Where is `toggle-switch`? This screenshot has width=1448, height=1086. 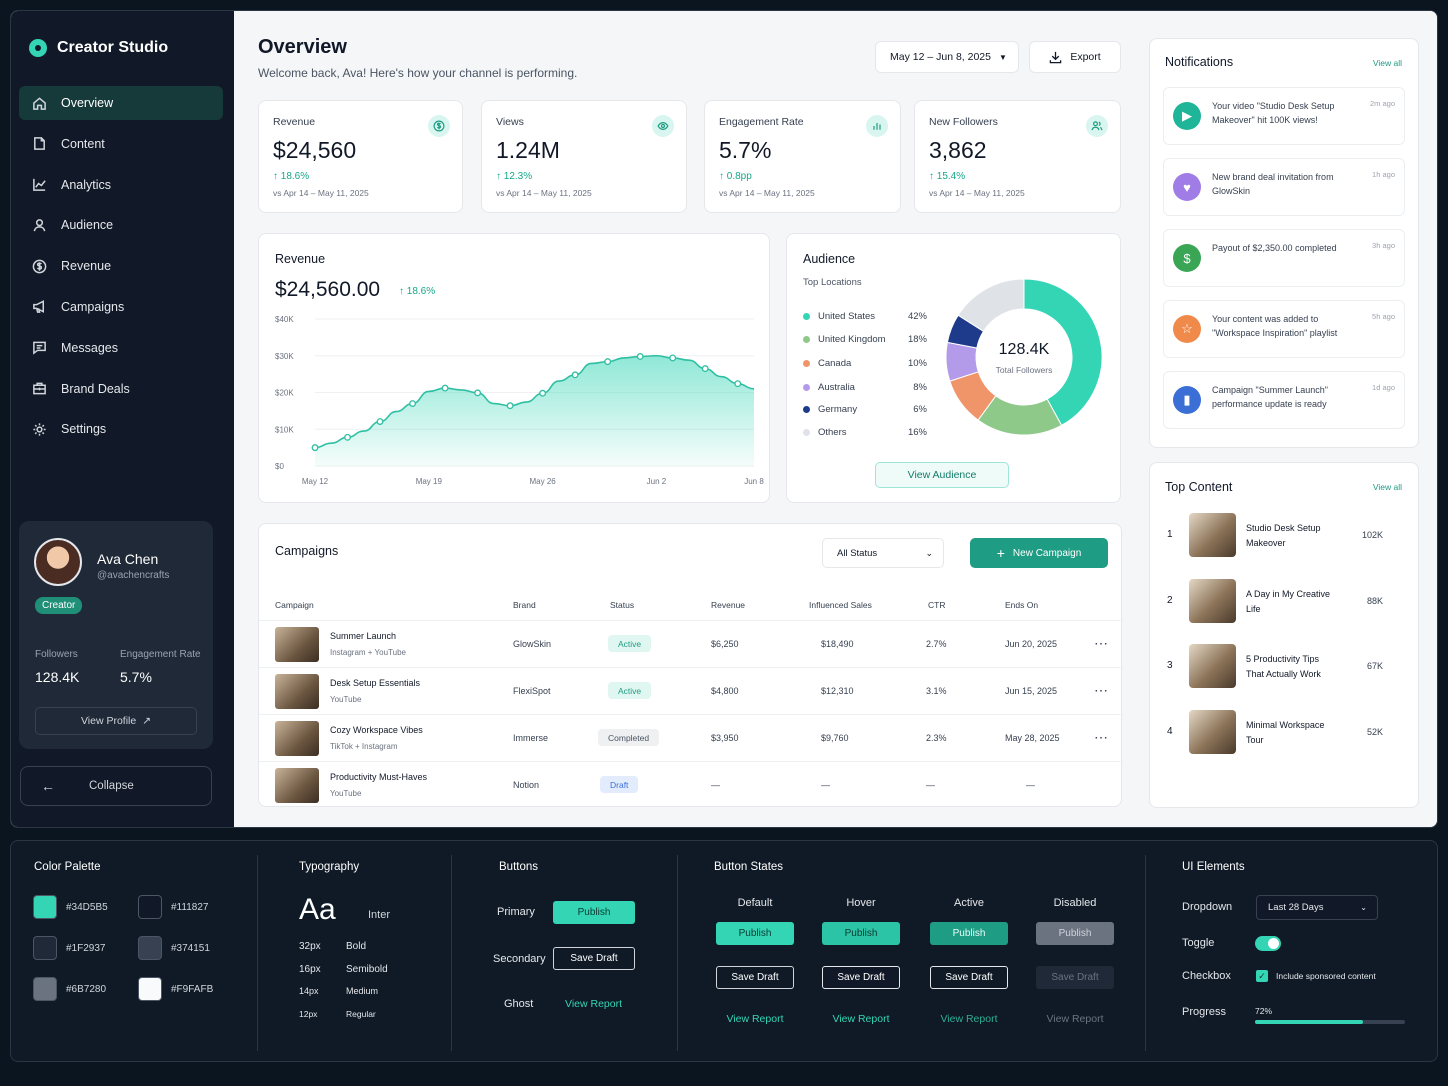 toggle-switch is located at coordinates (1268, 943).